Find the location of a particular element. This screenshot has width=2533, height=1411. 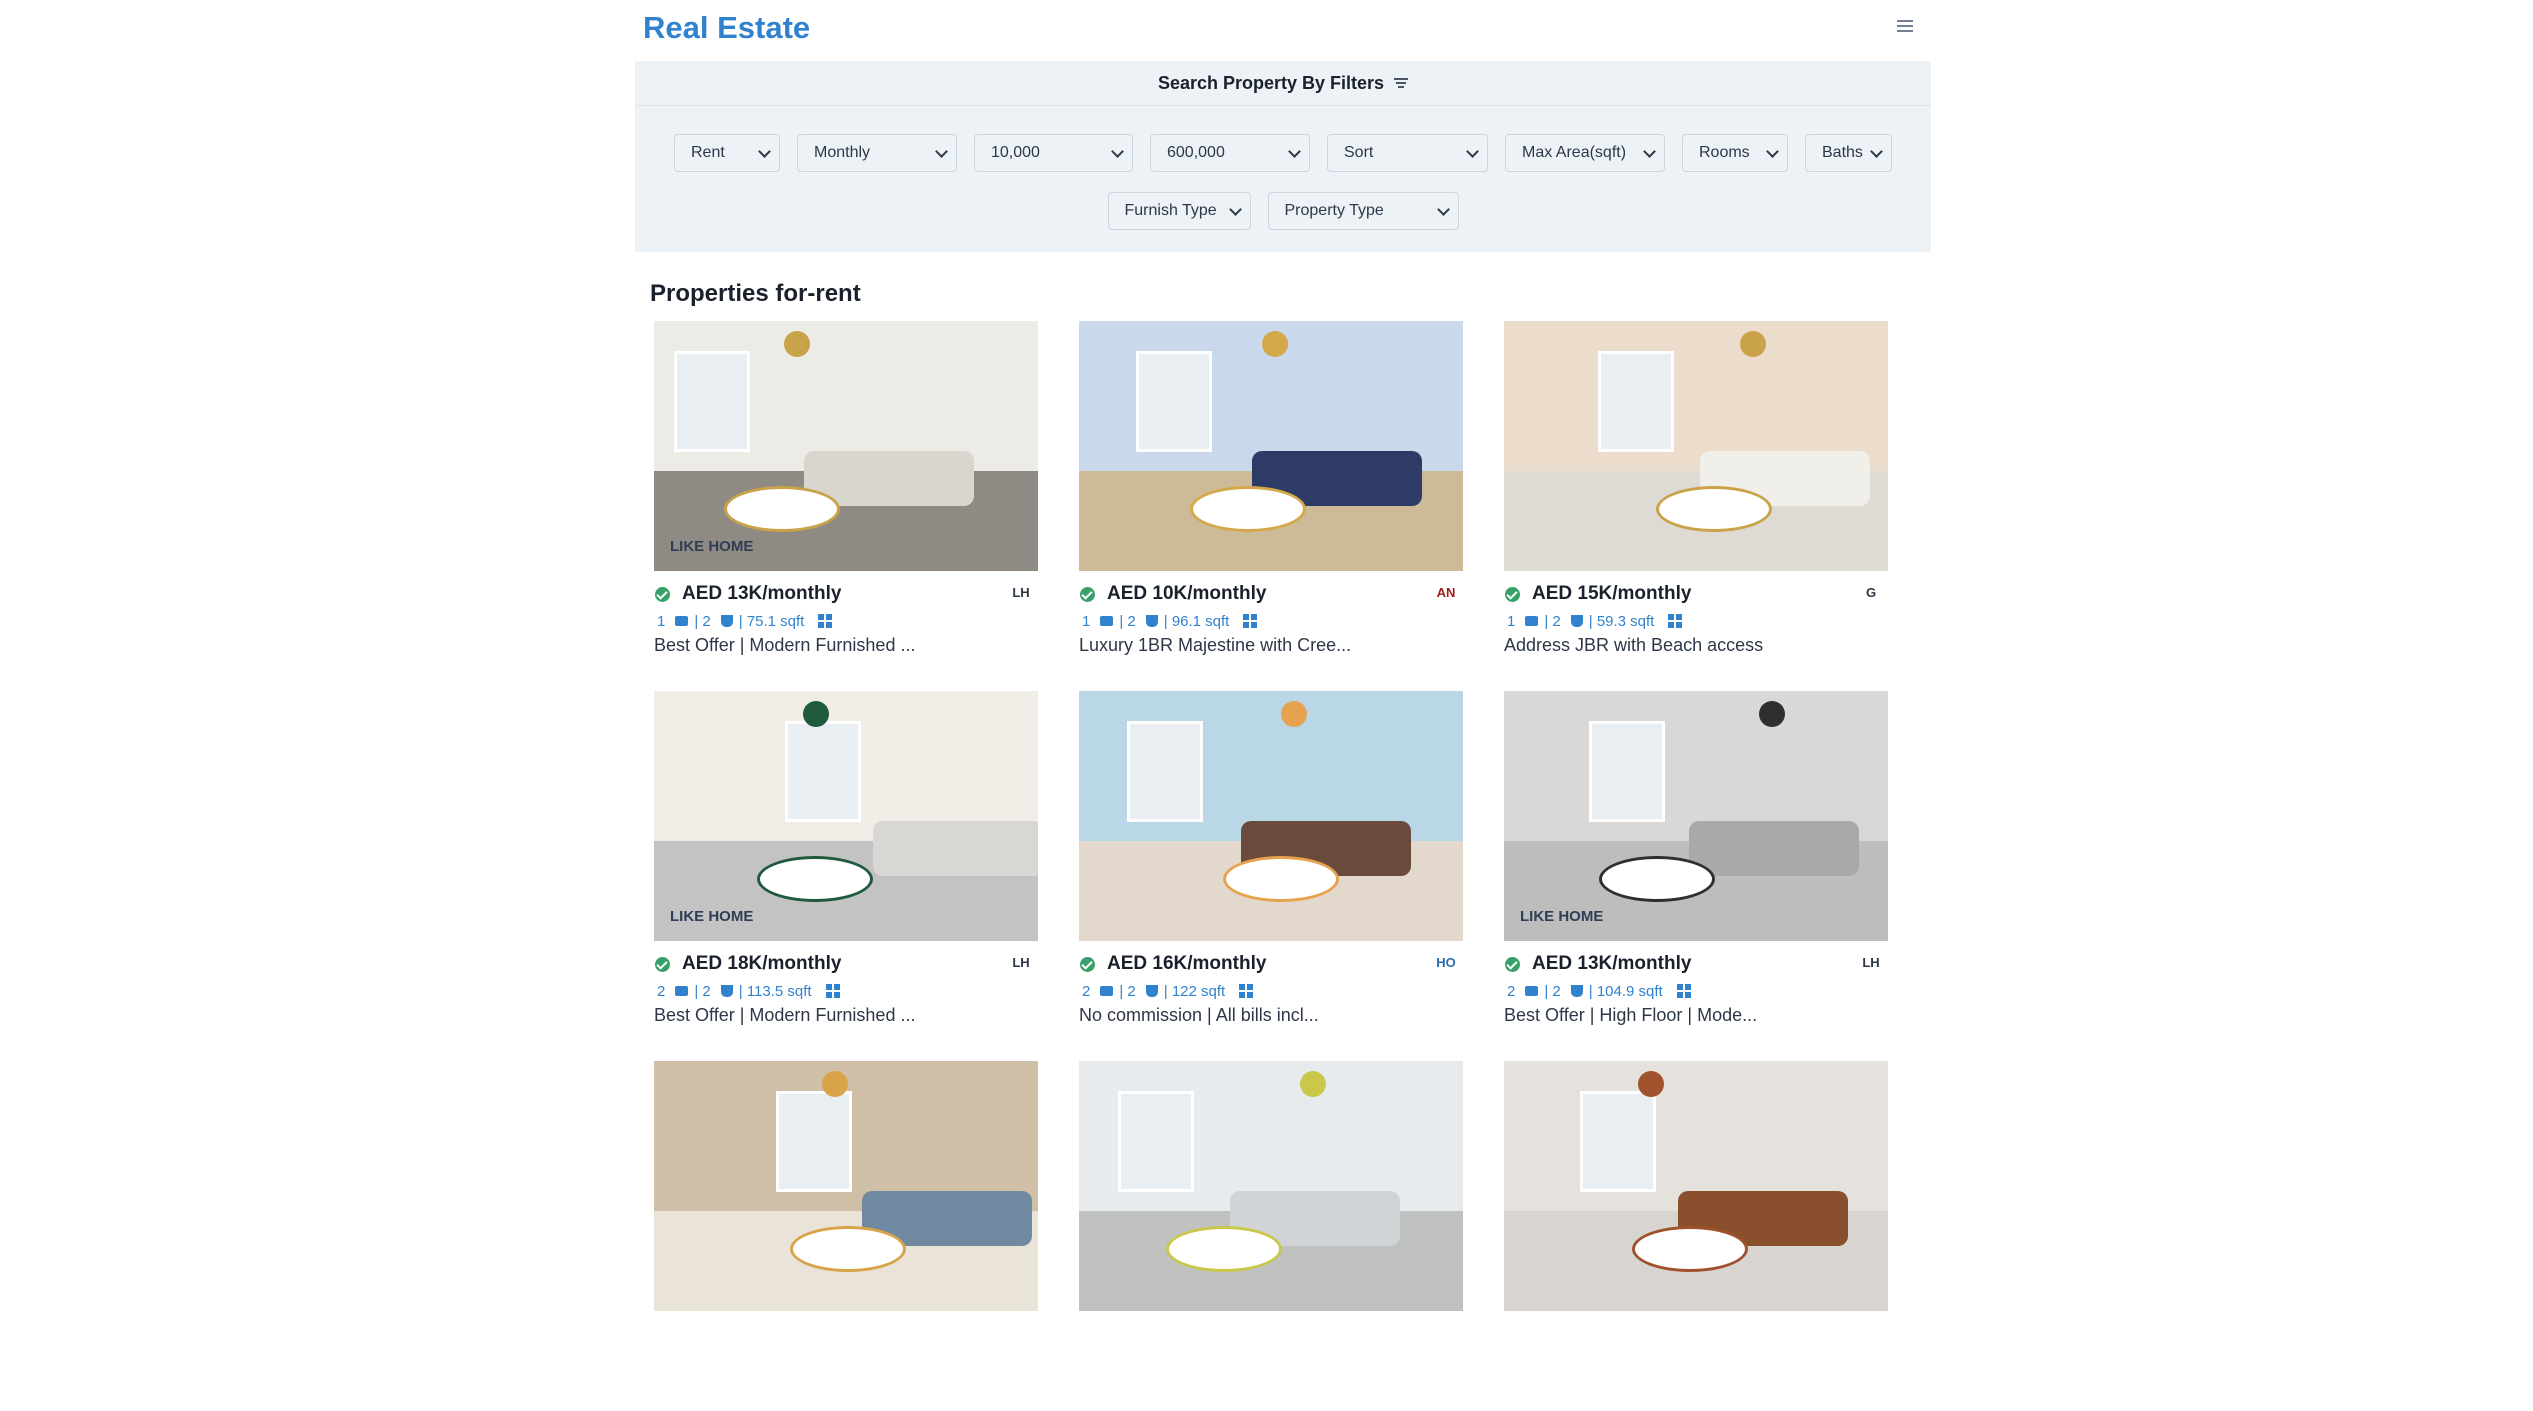

filter-icon is located at coordinates (1401, 83).